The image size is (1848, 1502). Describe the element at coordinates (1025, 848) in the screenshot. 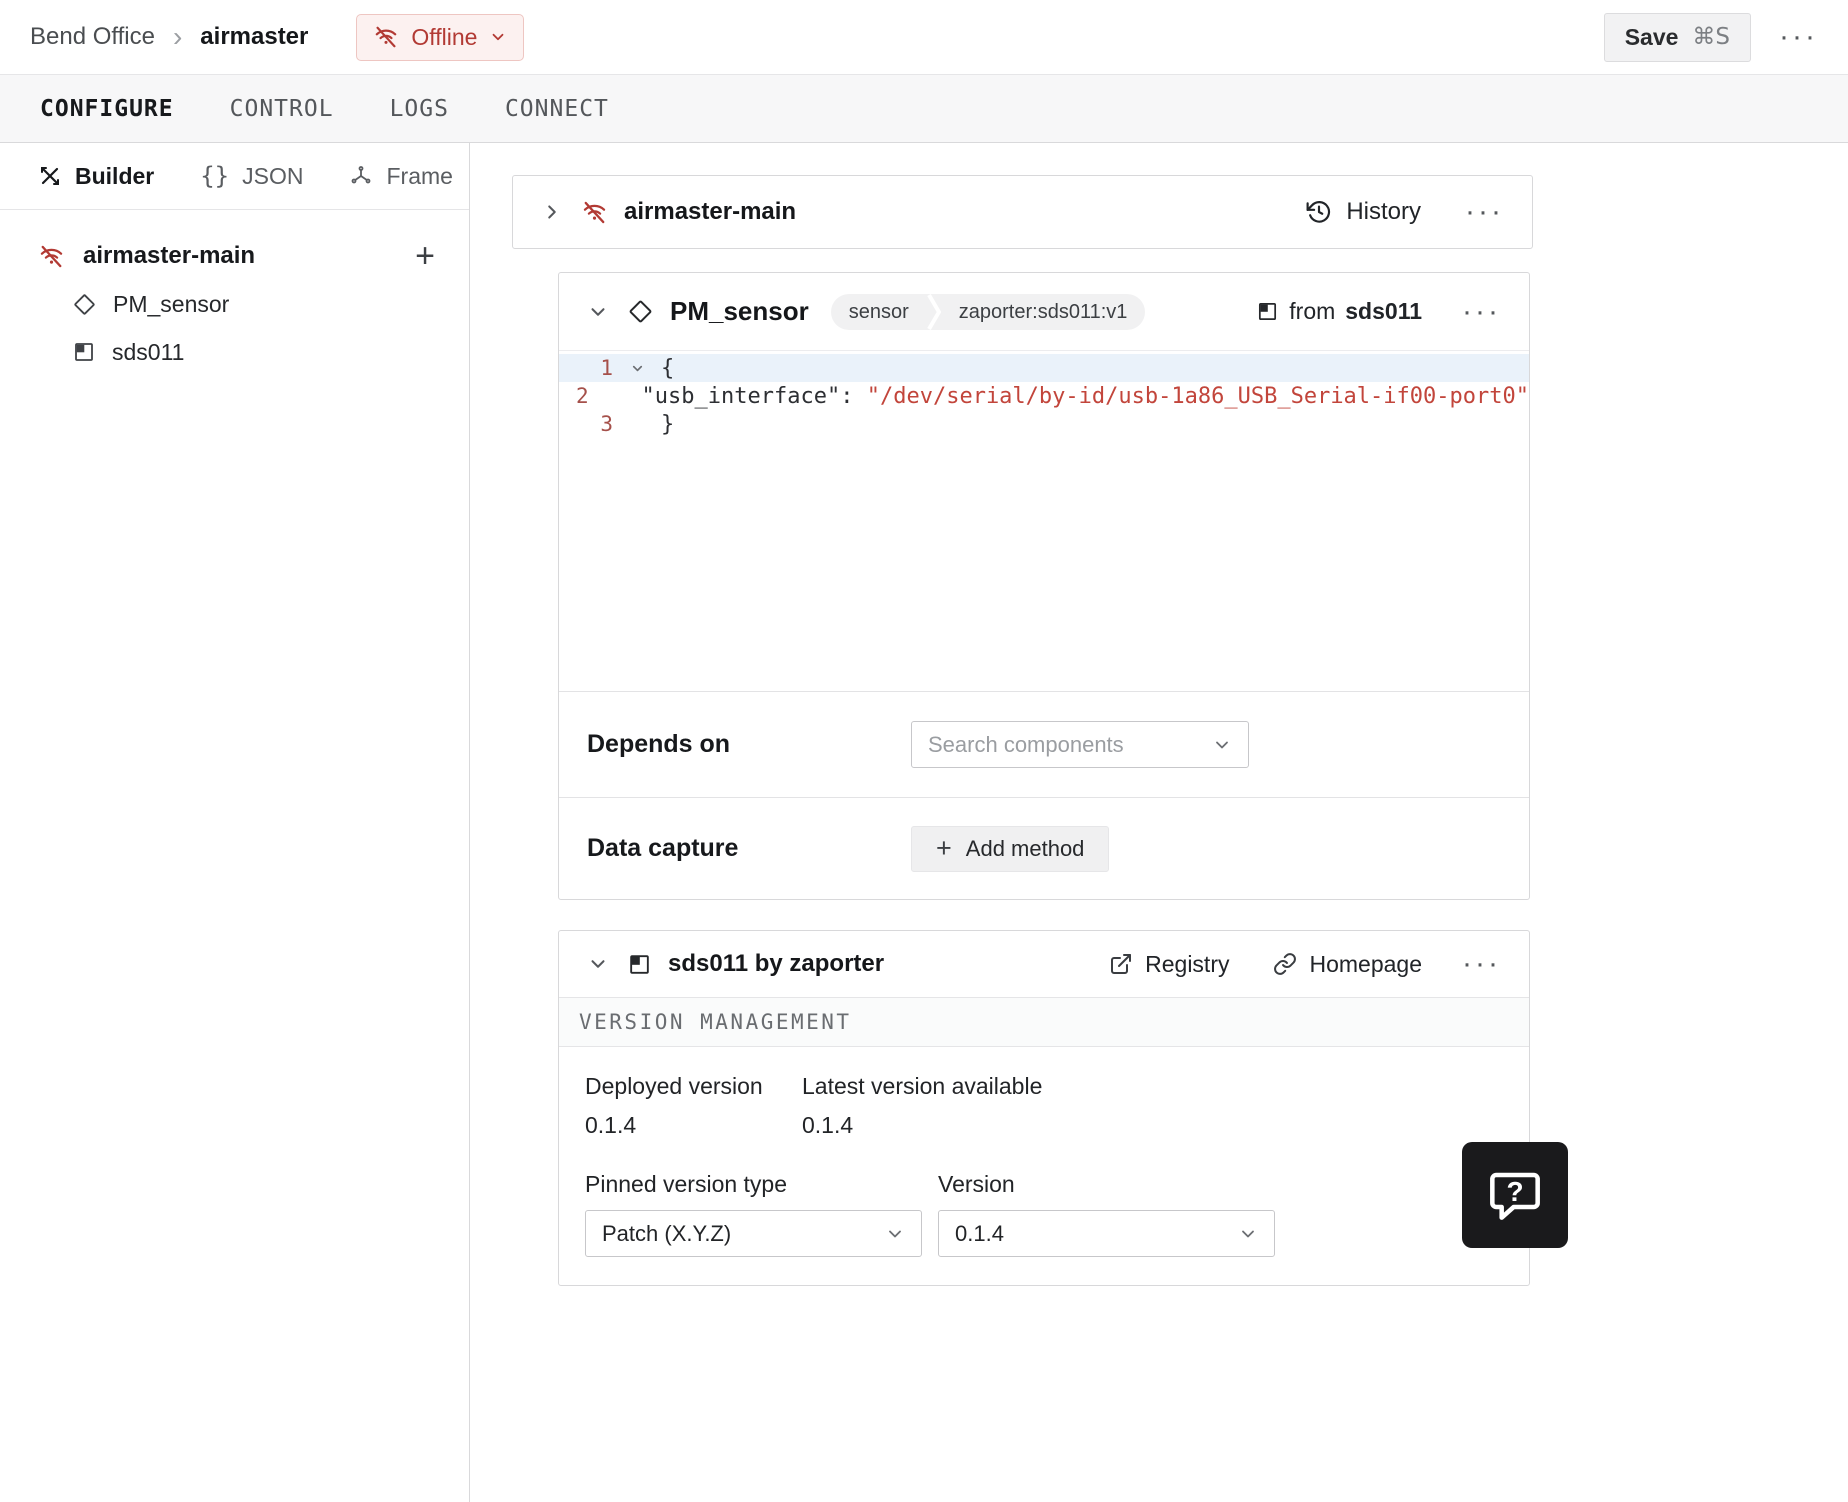

I see `add-method-label: Add method` at that location.